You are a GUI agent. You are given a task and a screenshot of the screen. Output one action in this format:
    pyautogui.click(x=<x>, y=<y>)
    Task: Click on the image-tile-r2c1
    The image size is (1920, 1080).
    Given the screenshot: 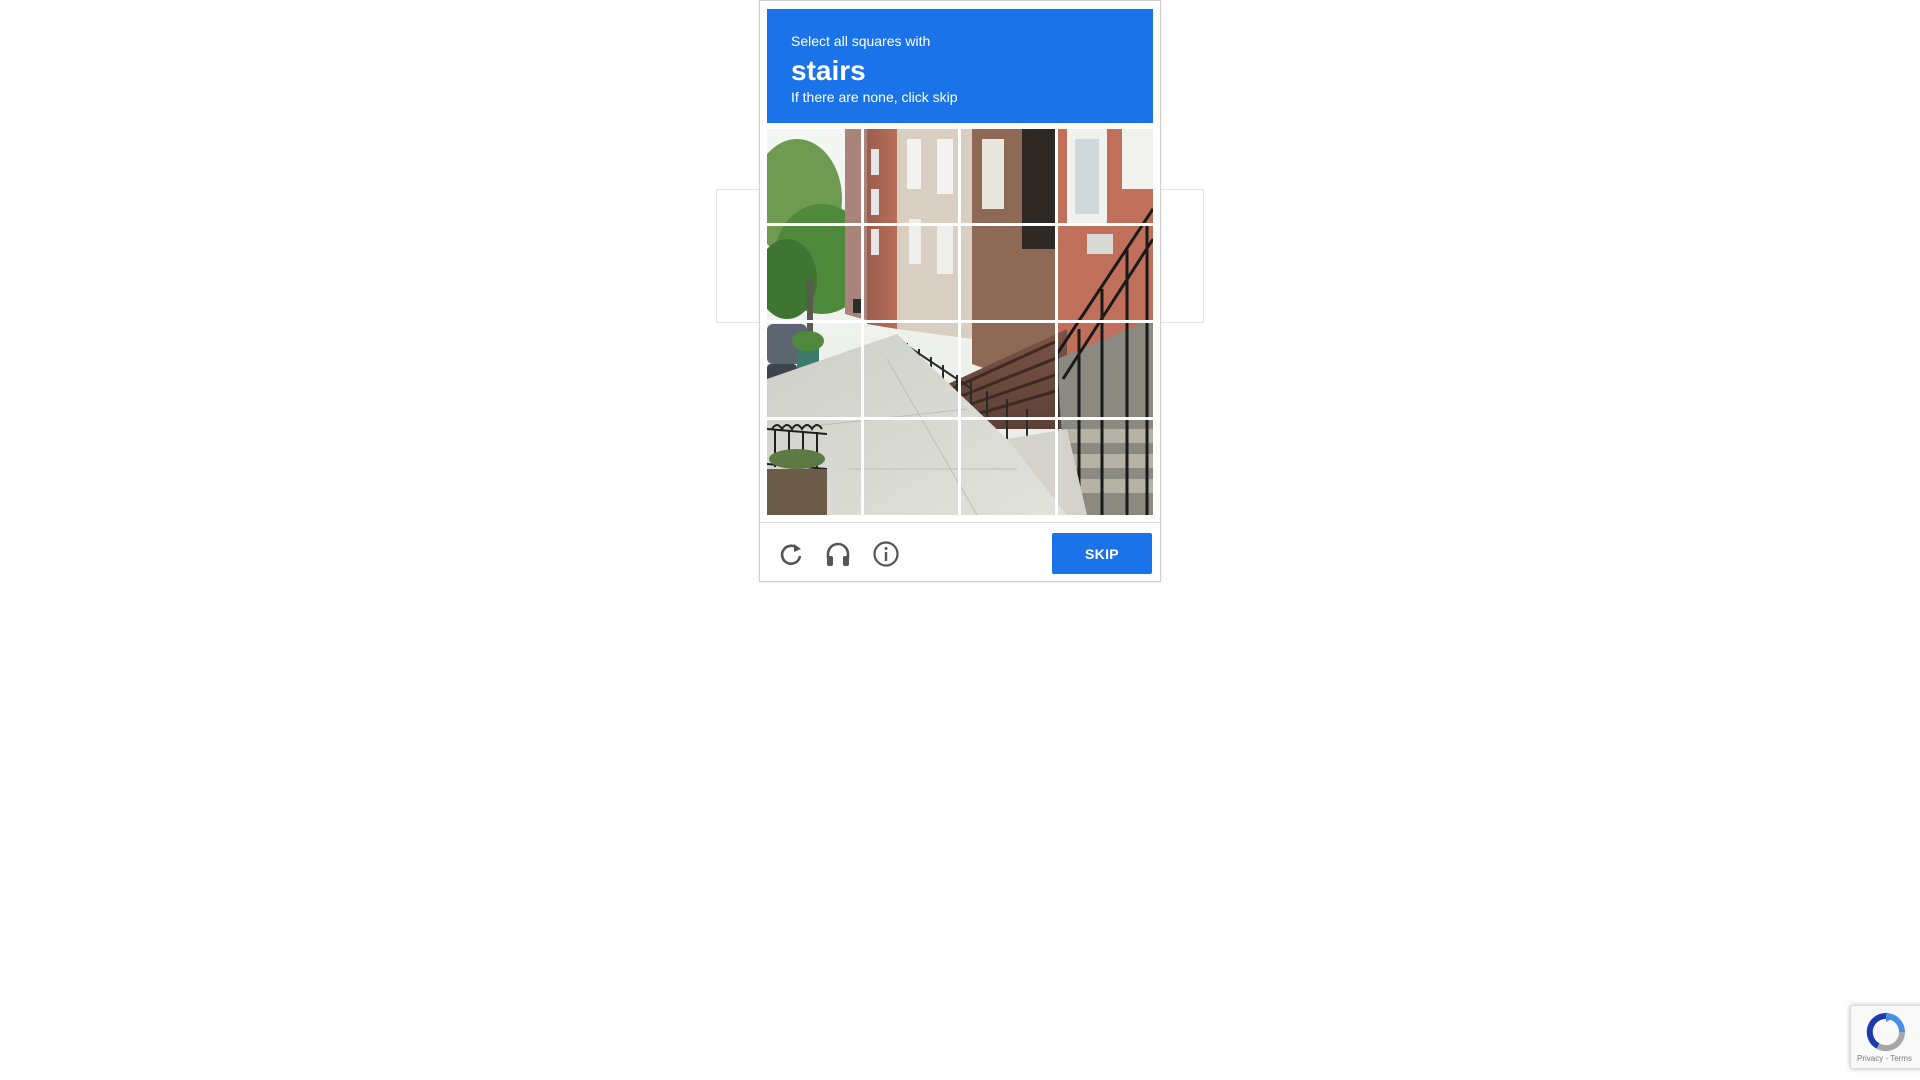 What is the action you would take?
    pyautogui.click(x=814, y=273)
    